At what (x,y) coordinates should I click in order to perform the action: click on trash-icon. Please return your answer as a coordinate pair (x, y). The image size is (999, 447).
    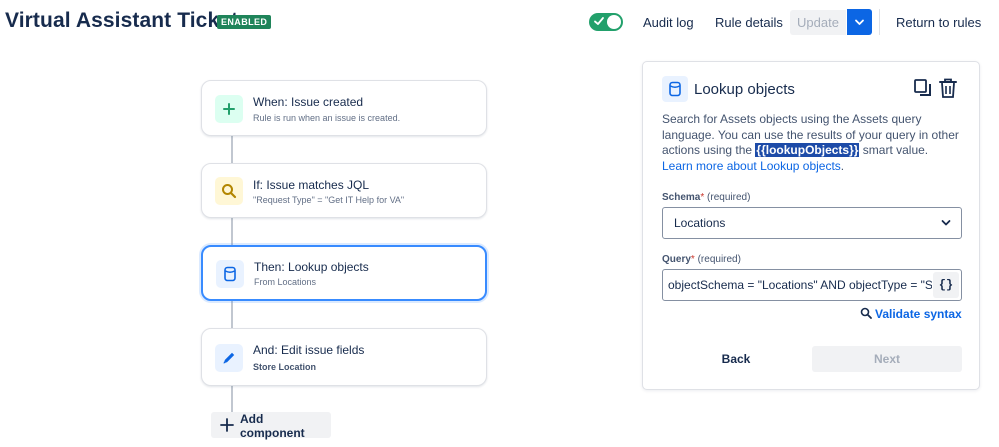
    Looking at the image, I should click on (948, 88).